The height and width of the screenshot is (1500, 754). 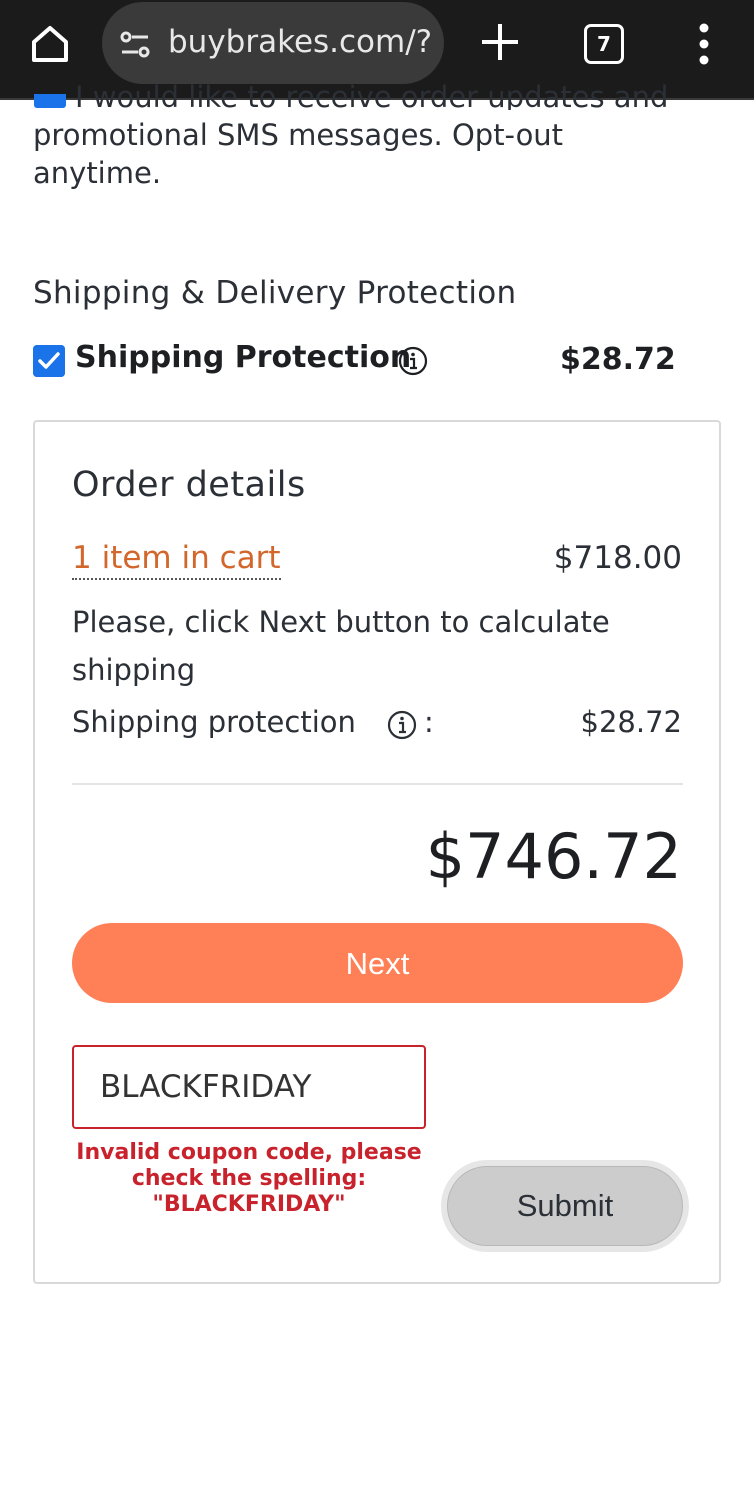 I want to click on items-price: $718.00, so click(x=617, y=558).